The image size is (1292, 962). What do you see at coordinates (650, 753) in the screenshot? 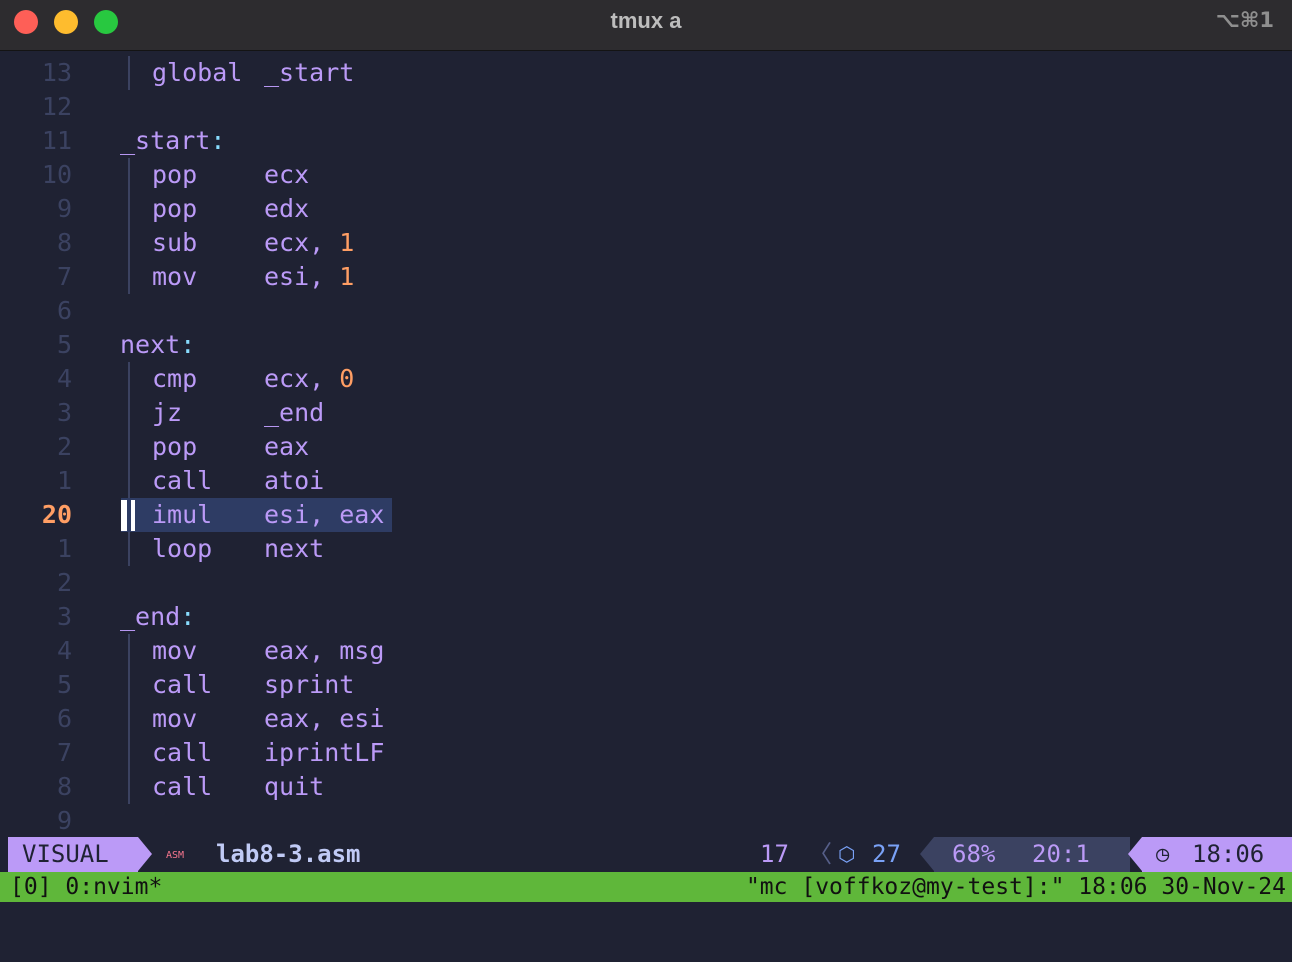
I see `code-line: 7 call iprintLF` at bounding box center [650, 753].